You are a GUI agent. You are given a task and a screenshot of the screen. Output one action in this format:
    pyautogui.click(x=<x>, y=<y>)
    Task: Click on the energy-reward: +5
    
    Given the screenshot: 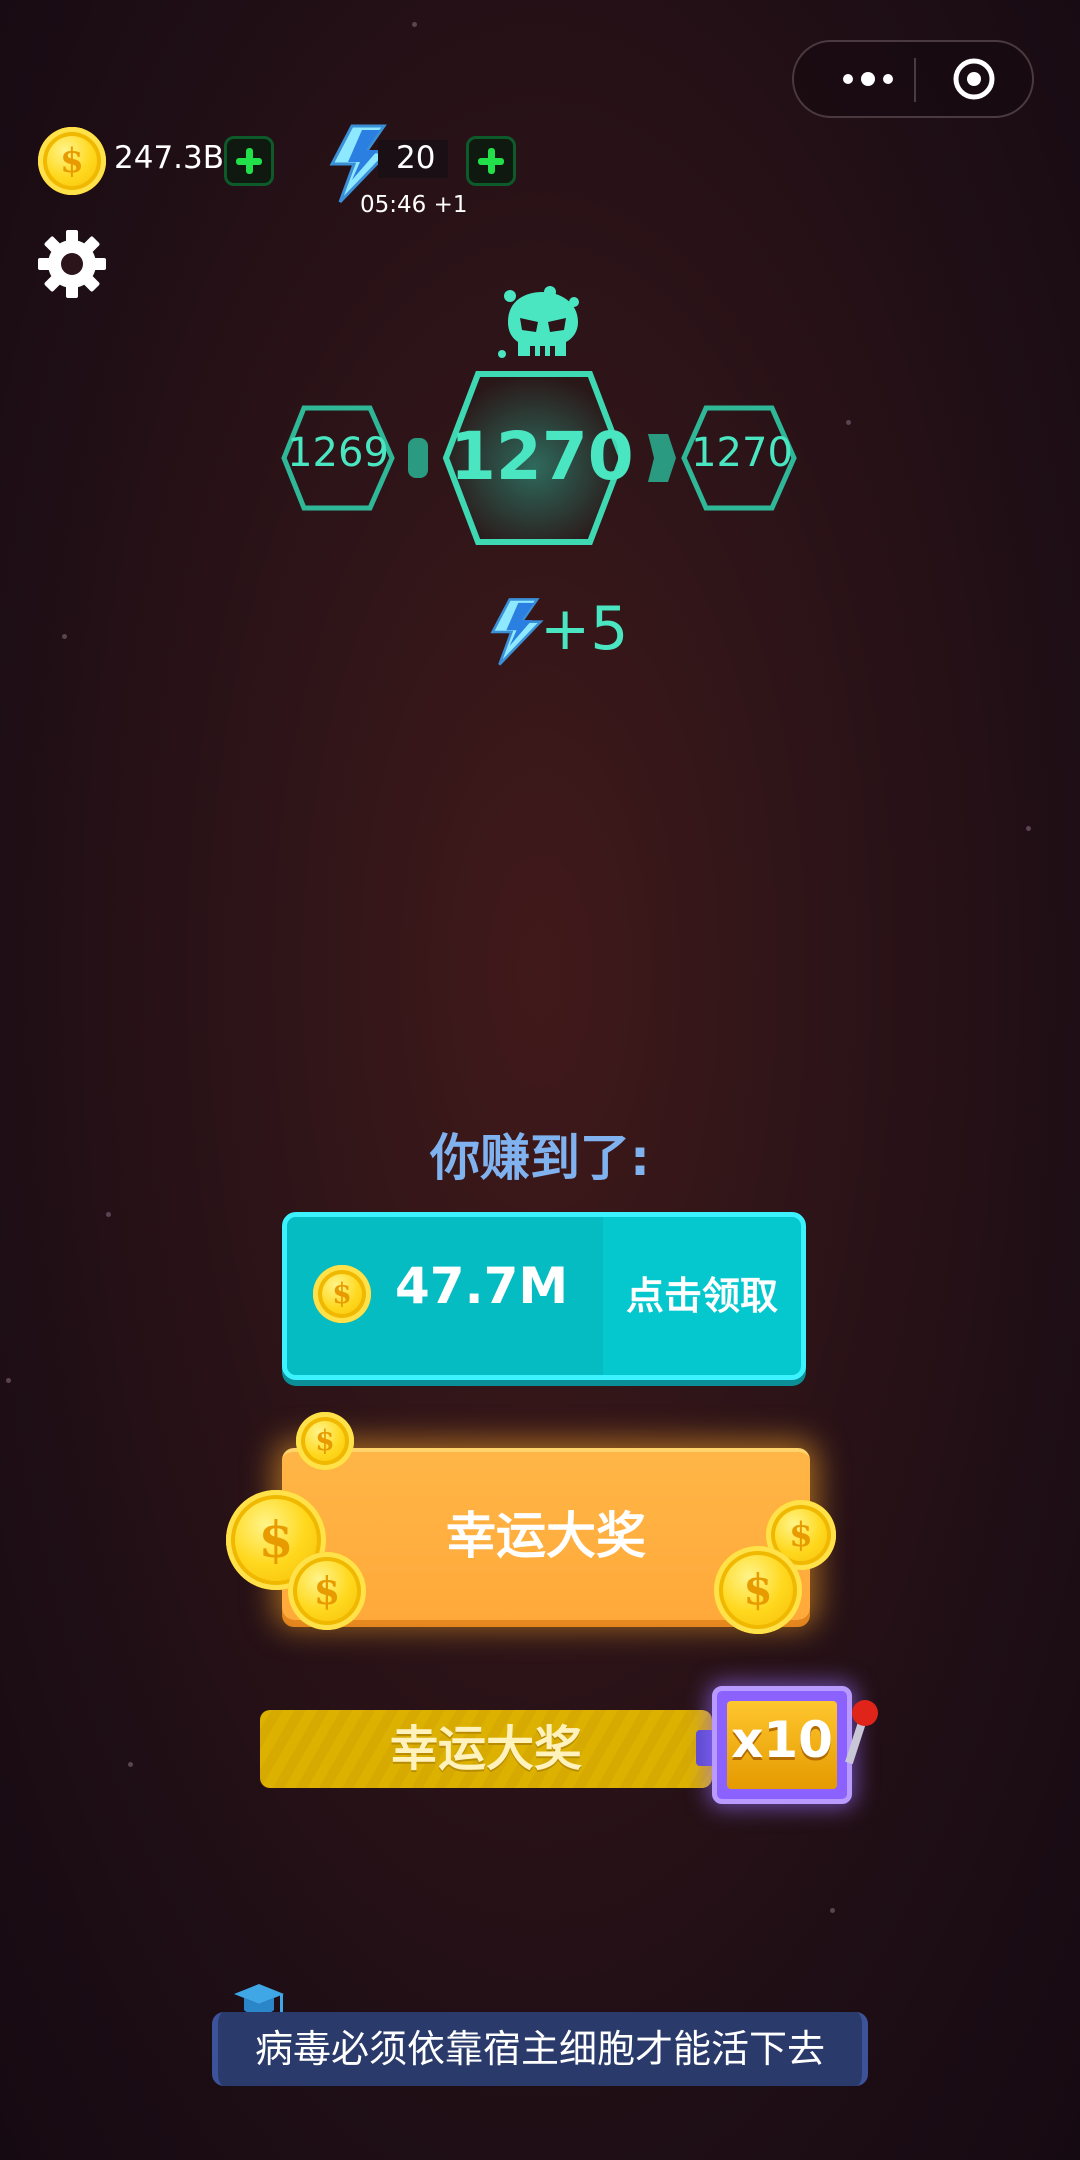 What is the action you would take?
    pyautogui.click(x=584, y=629)
    